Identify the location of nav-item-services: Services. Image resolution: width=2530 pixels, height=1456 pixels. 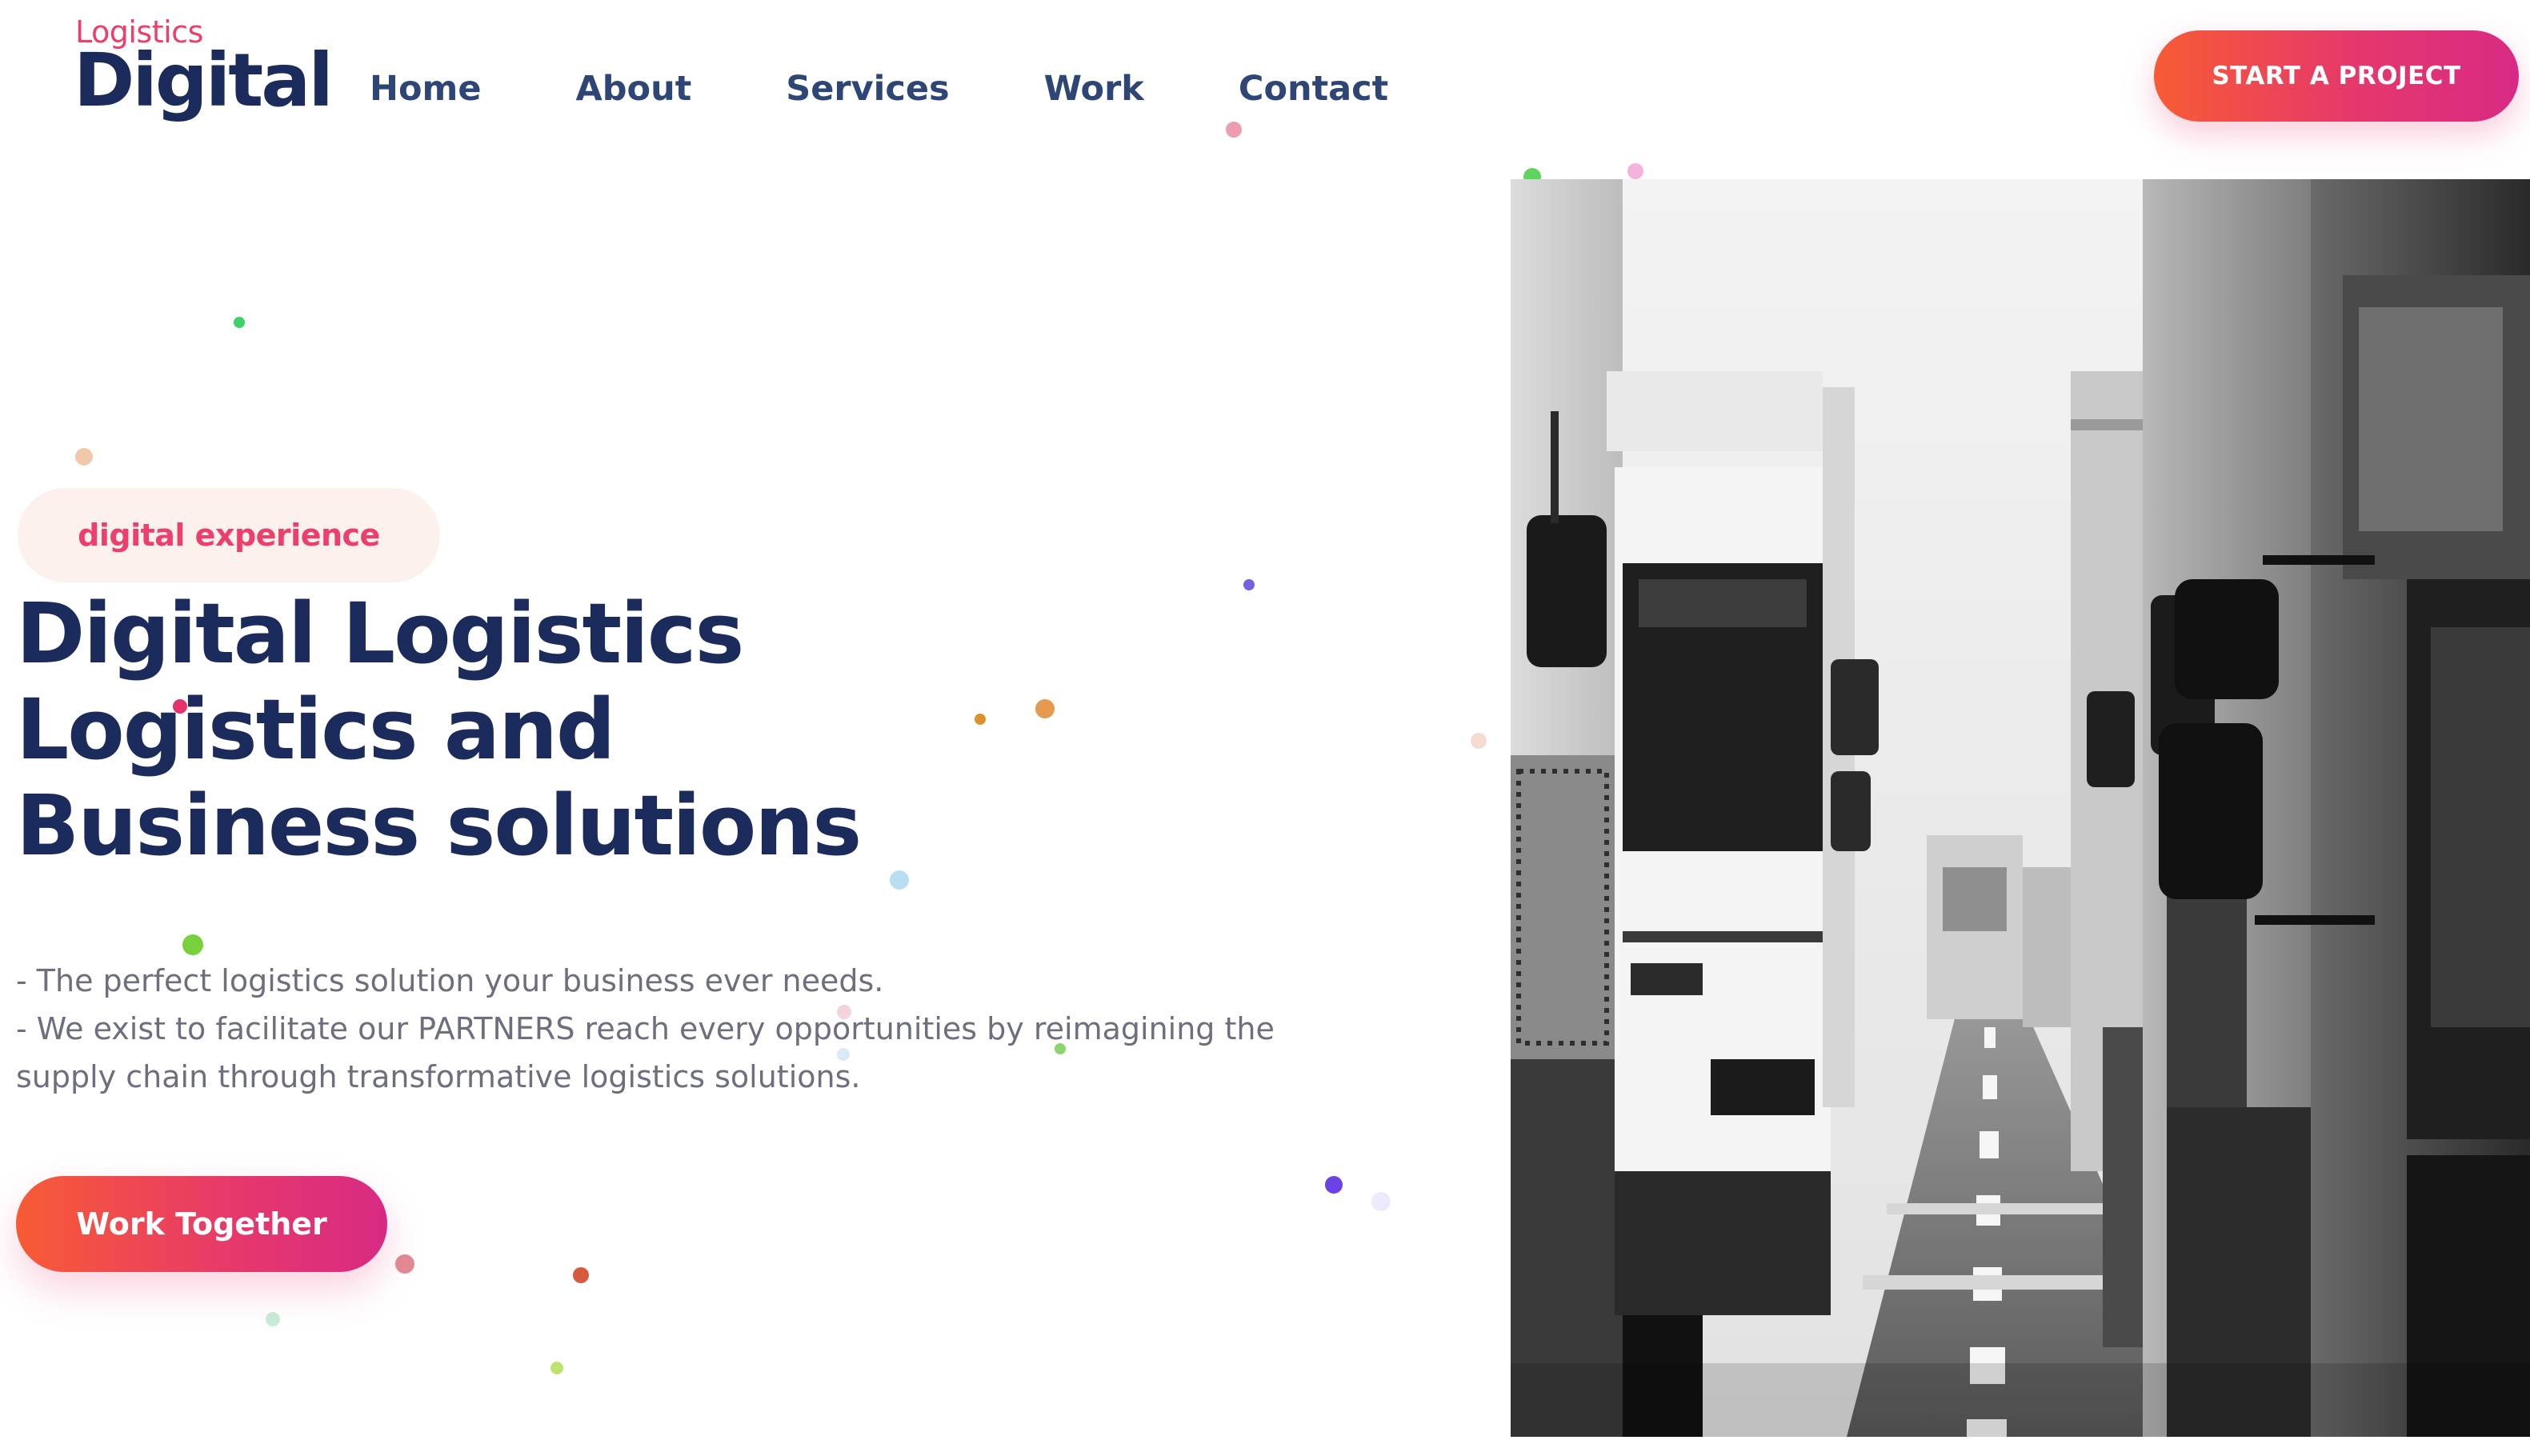
(867, 89).